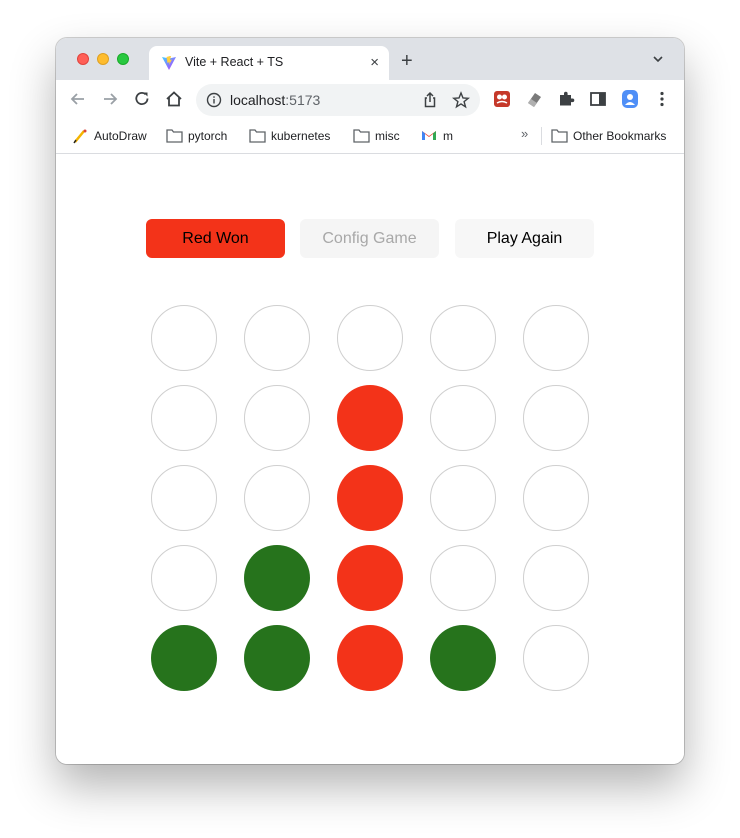 The height and width of the screenshot is (838, 740). What do you see at coordinates (301, 136) in the screenshot?
I see `bookmark-label: kubernetes` at bounding box center [301, 136].